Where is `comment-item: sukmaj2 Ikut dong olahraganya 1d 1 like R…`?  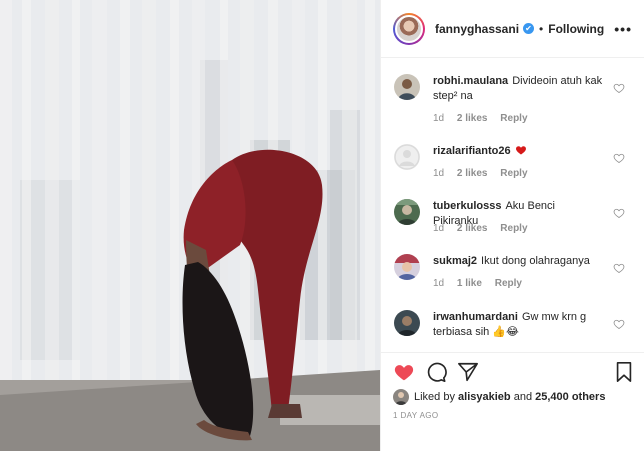 comment-item: sukmaj2 Ikut dong olahraganya 1d 1 like R… is located at coordinates (512, 279).